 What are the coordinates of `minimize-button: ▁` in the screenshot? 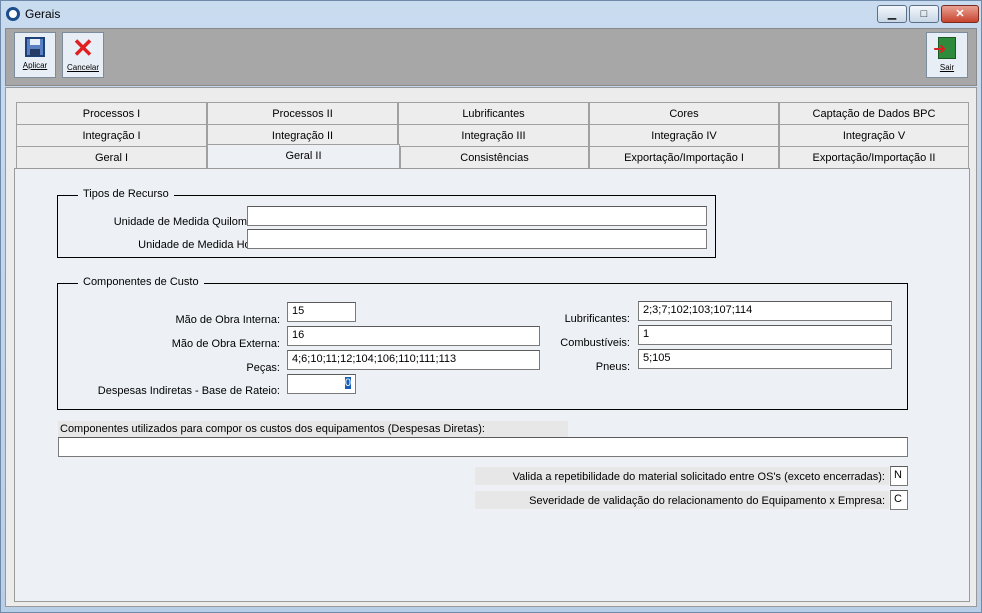 It's located at (892, 14).